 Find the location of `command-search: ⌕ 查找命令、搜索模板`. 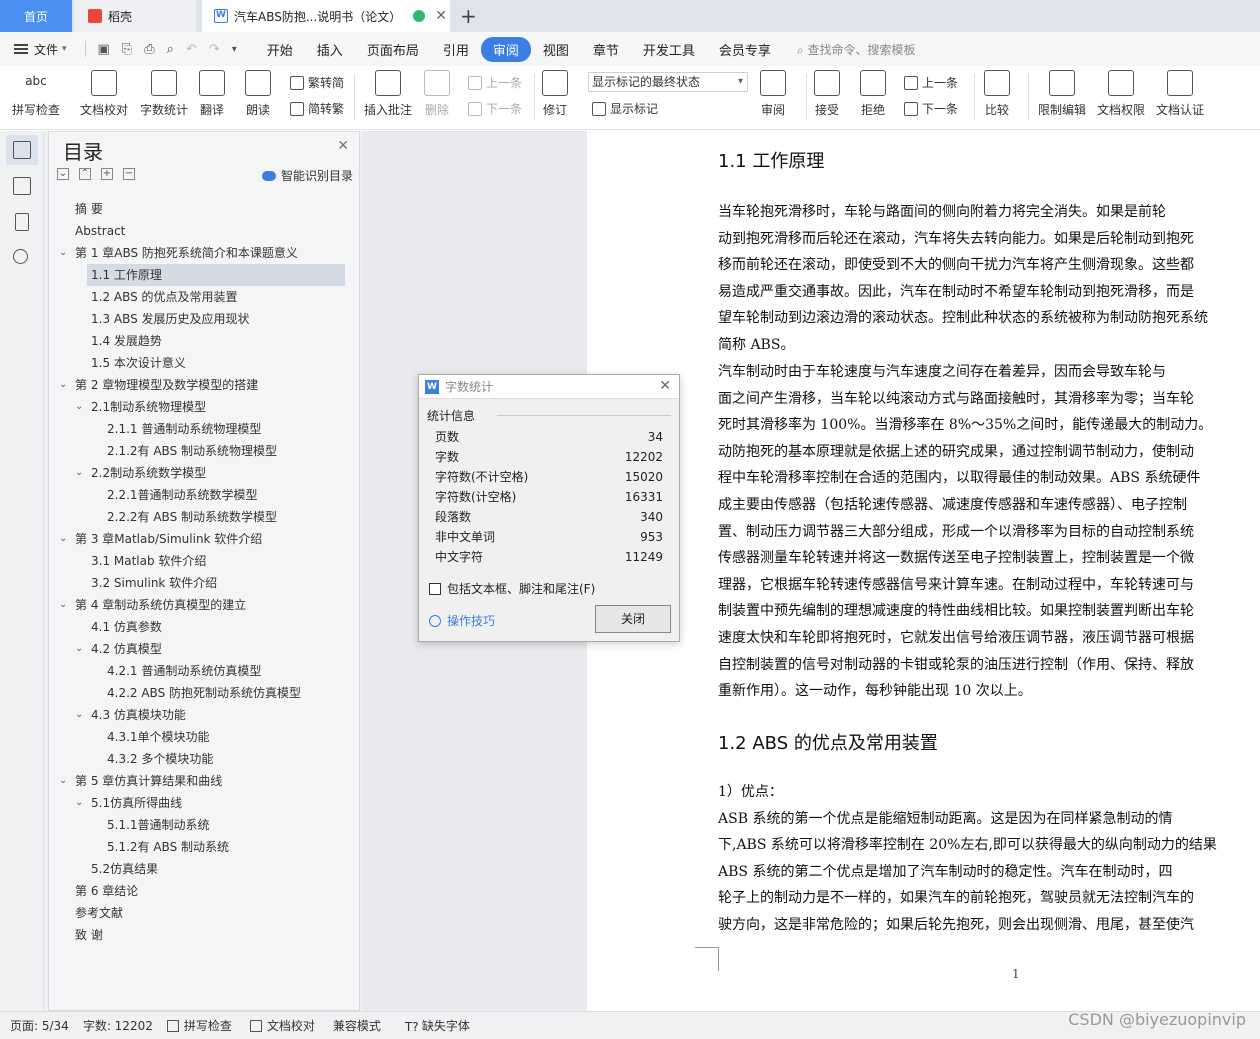

command-search: ⌕ 查找命令、搜索模板 is located at coordinates (856, 49).